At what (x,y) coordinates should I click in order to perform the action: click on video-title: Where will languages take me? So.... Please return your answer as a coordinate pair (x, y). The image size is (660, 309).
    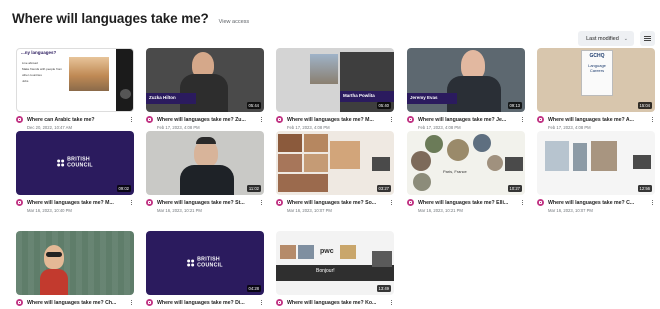
    Looking at the image, I should click on (338, 203).